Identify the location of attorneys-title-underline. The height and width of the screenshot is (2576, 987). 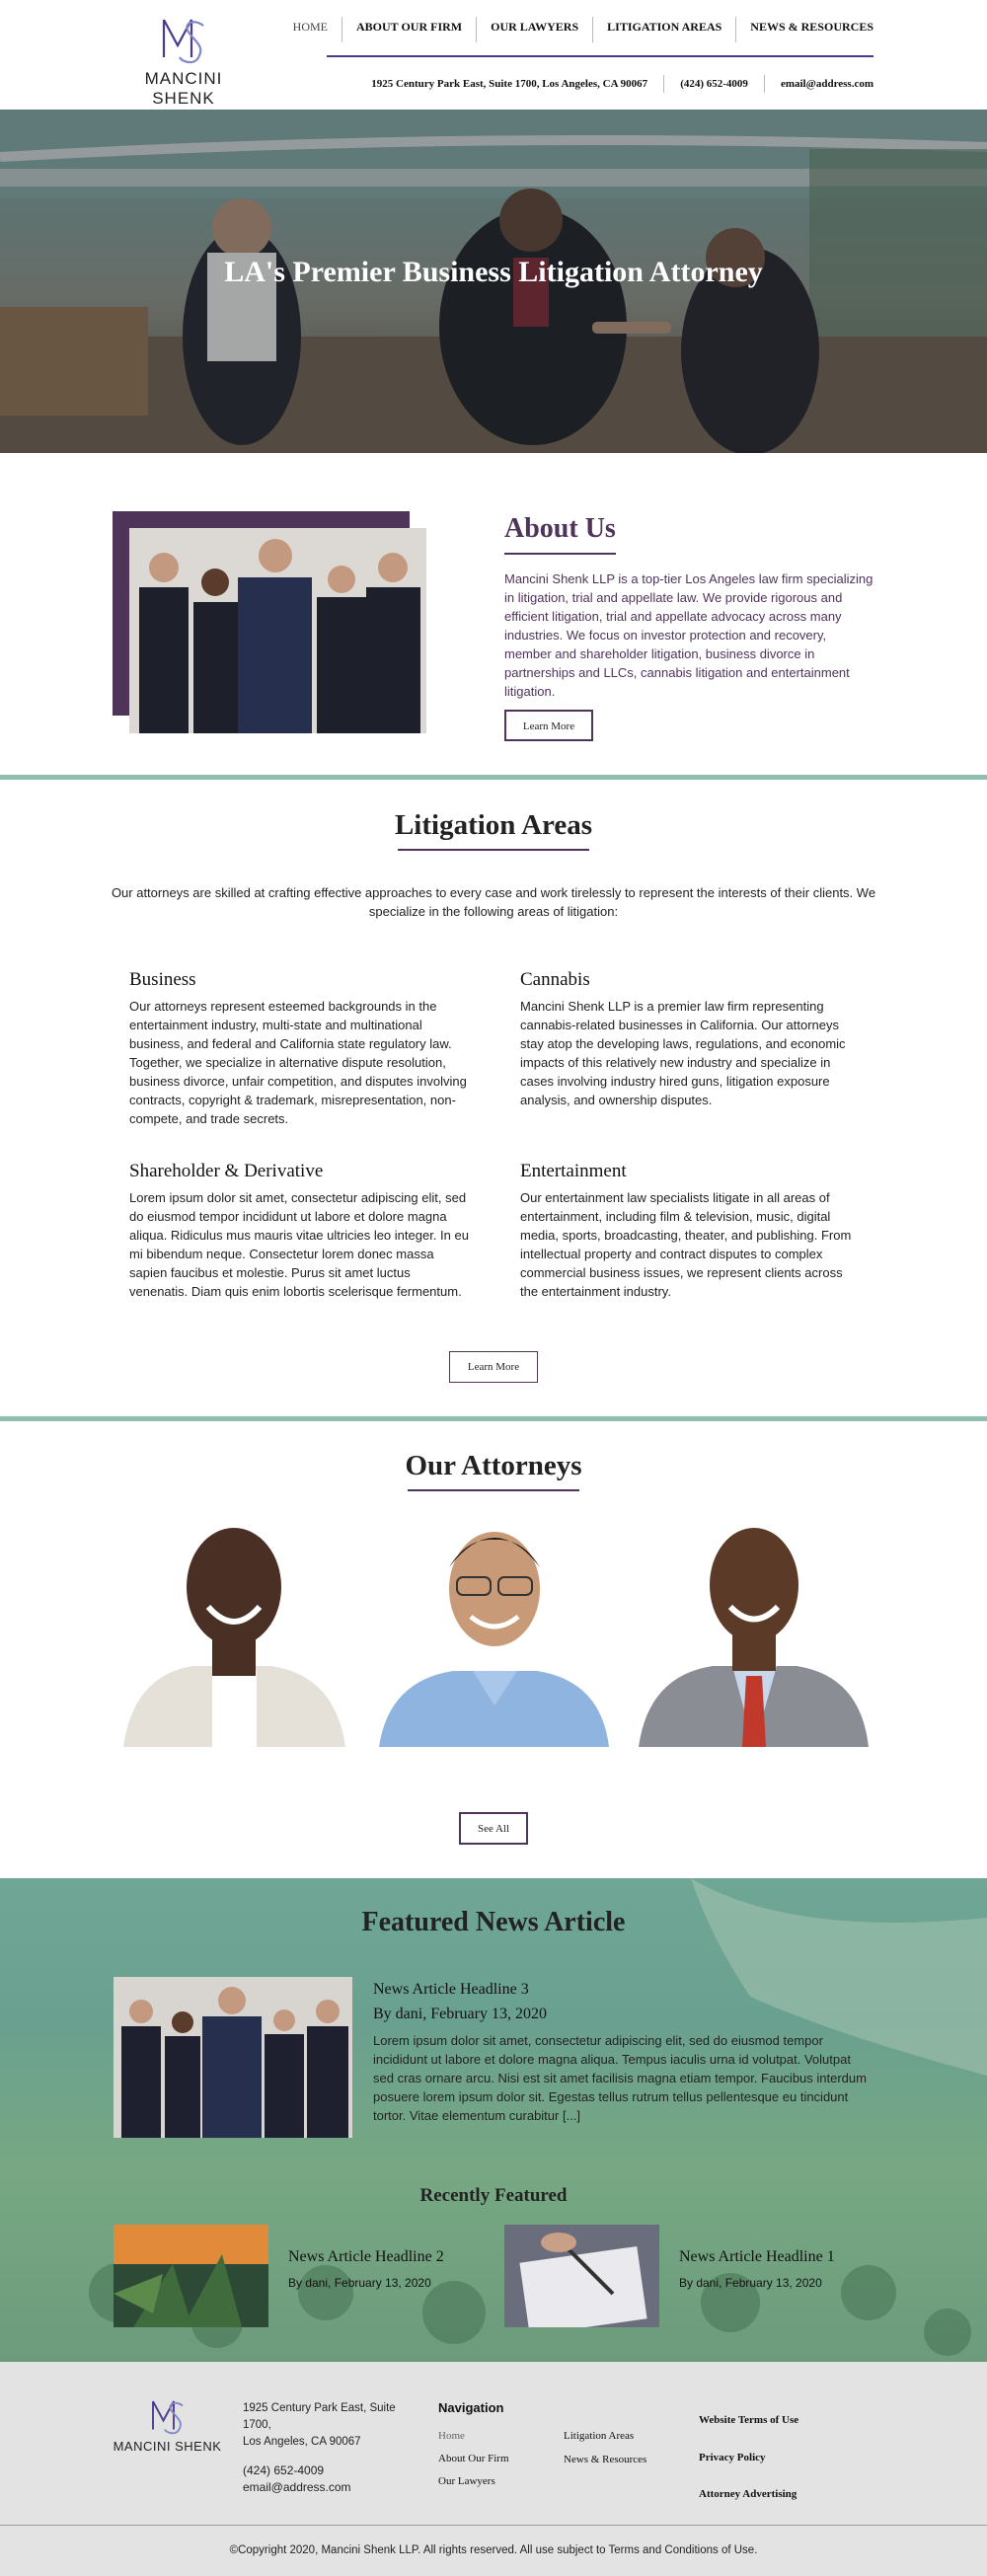
(494, 1490).